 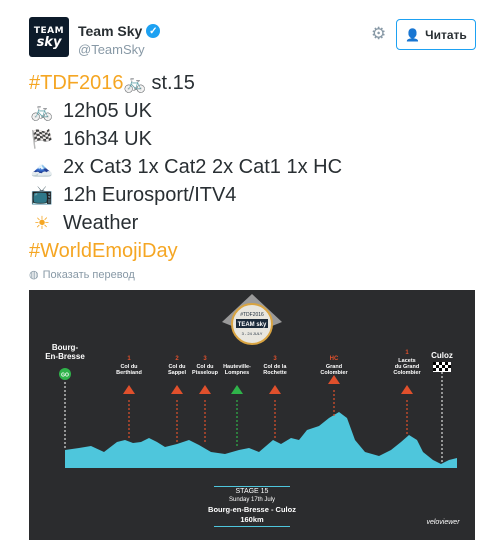 What do you see at coordinates (119, 31) in the screenshot?
I see `display-name: Team Sky ✓` at bounding box center [119, 31].